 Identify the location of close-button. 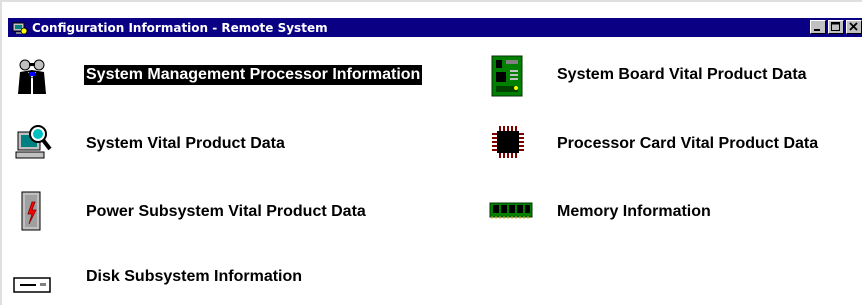
(854, 27).